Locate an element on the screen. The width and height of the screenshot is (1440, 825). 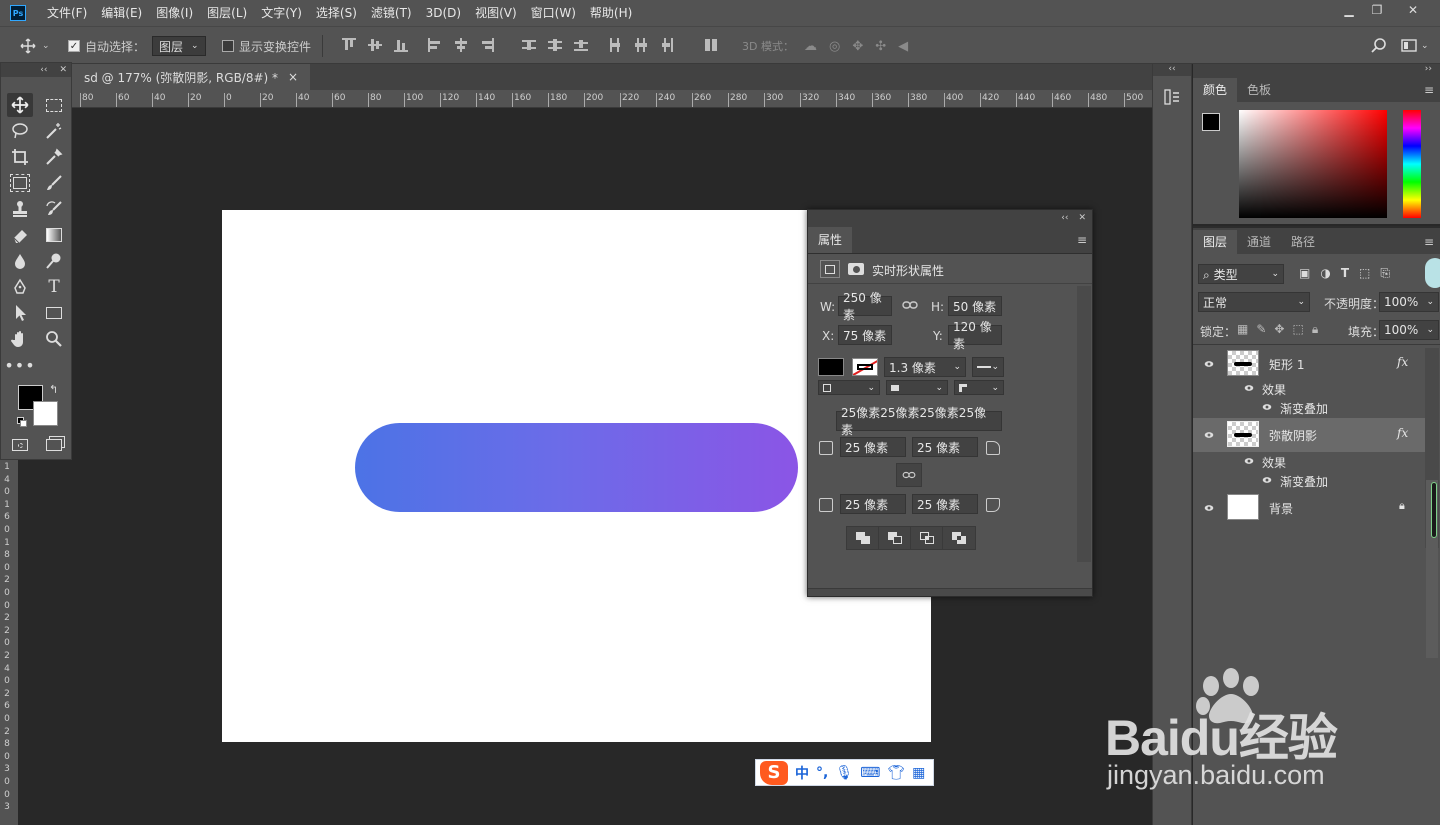
menu-edit: 编辑(E) is located at coordinates (121, 13).